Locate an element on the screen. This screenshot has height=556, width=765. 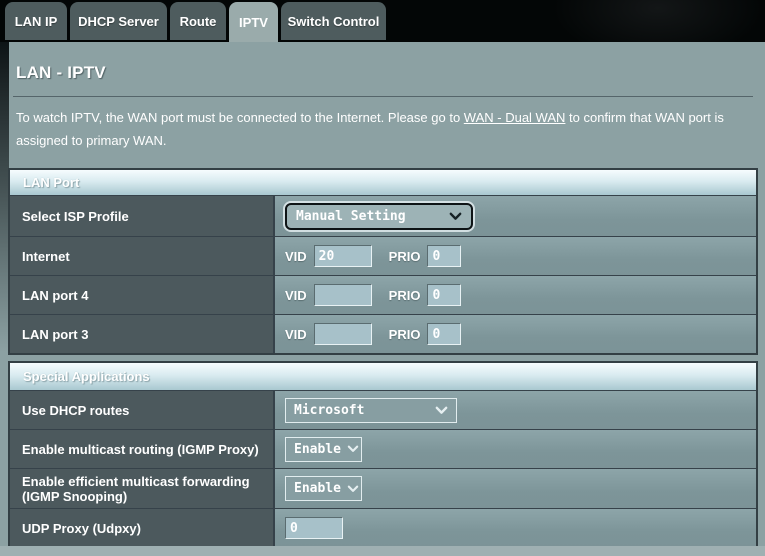
isp-profile-select: Manual Setting is located at coordinates (379, 216).